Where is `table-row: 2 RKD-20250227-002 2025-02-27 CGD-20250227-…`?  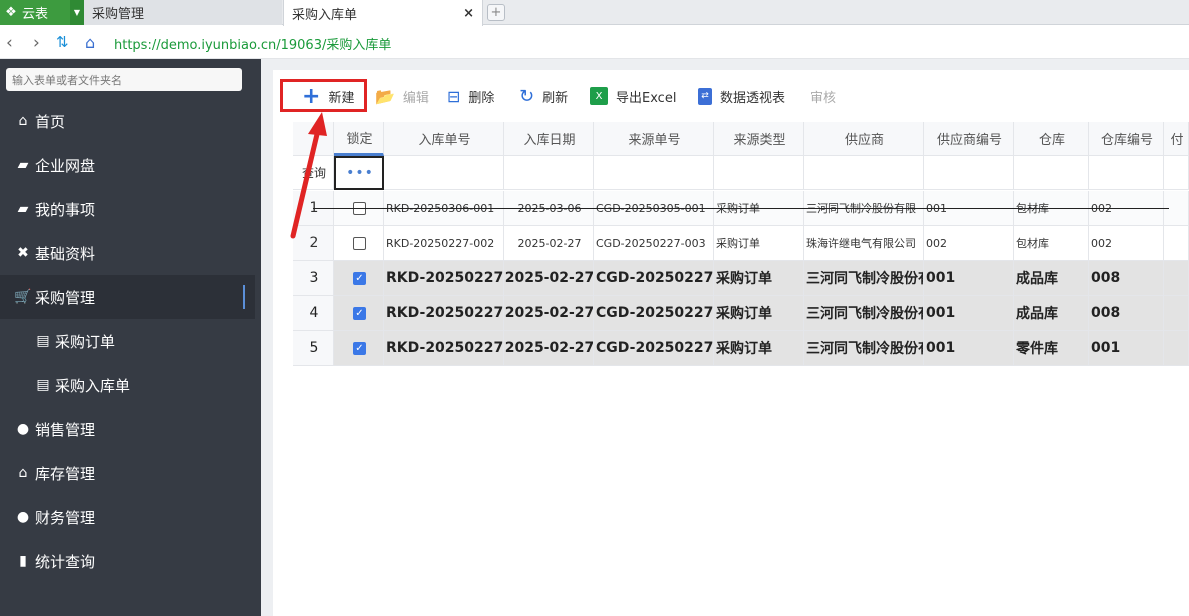
table-row: 2 RKD-20250227-002 2025-02-27 CGD-20250227-… is located at coordinates (741, 243).